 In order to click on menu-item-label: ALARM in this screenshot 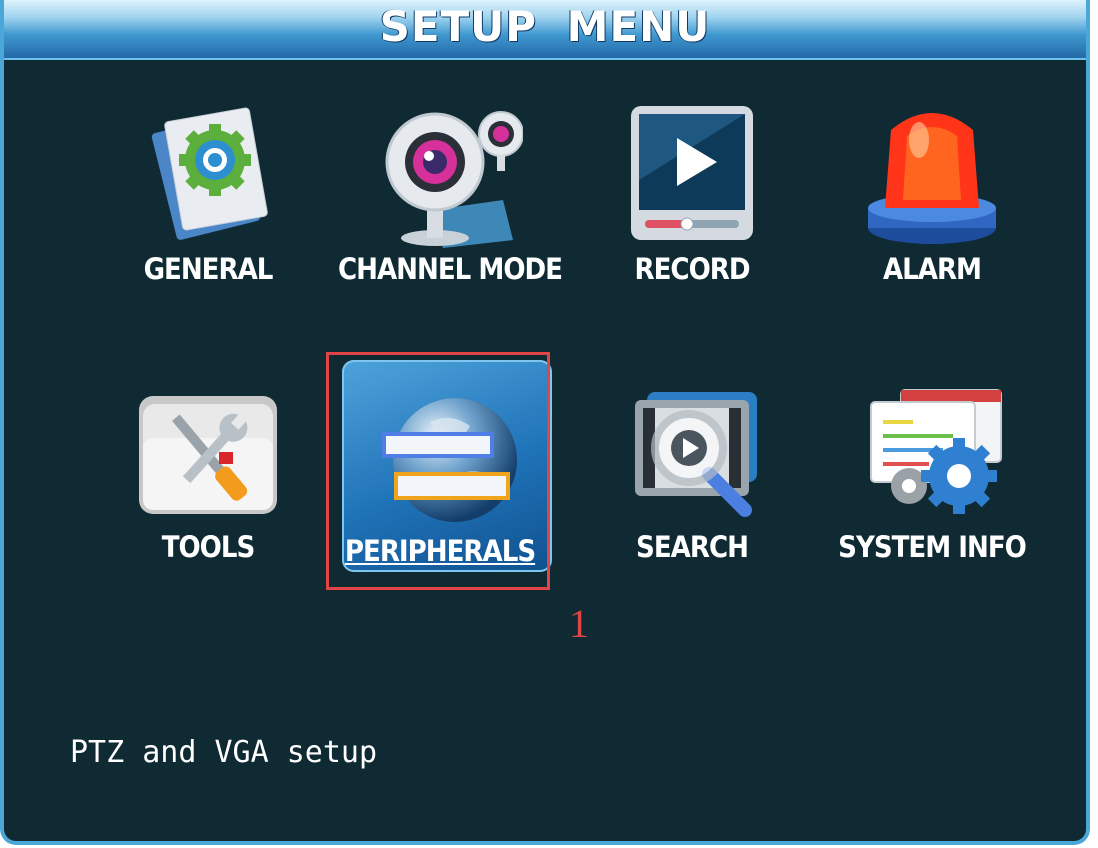, I will do `click(932, 269)`.